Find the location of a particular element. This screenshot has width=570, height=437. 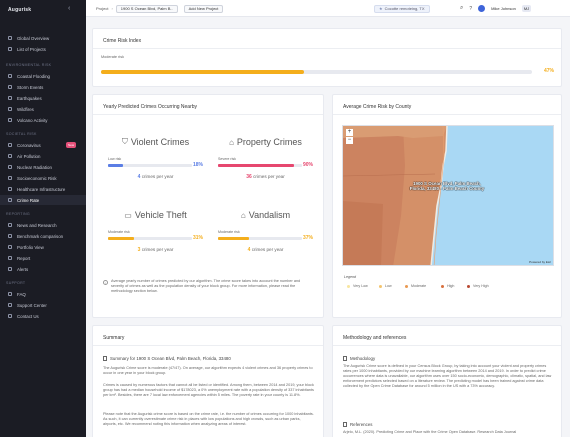

crime-risk: Low risk is located at coordinates (115, 159).